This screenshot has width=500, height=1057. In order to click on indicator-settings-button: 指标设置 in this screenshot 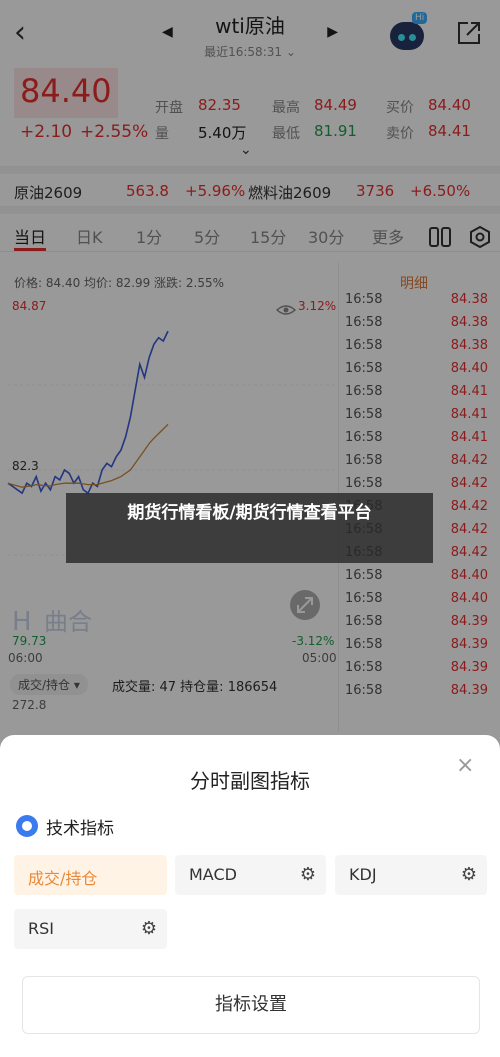, I will do `click(251, 1005)`.